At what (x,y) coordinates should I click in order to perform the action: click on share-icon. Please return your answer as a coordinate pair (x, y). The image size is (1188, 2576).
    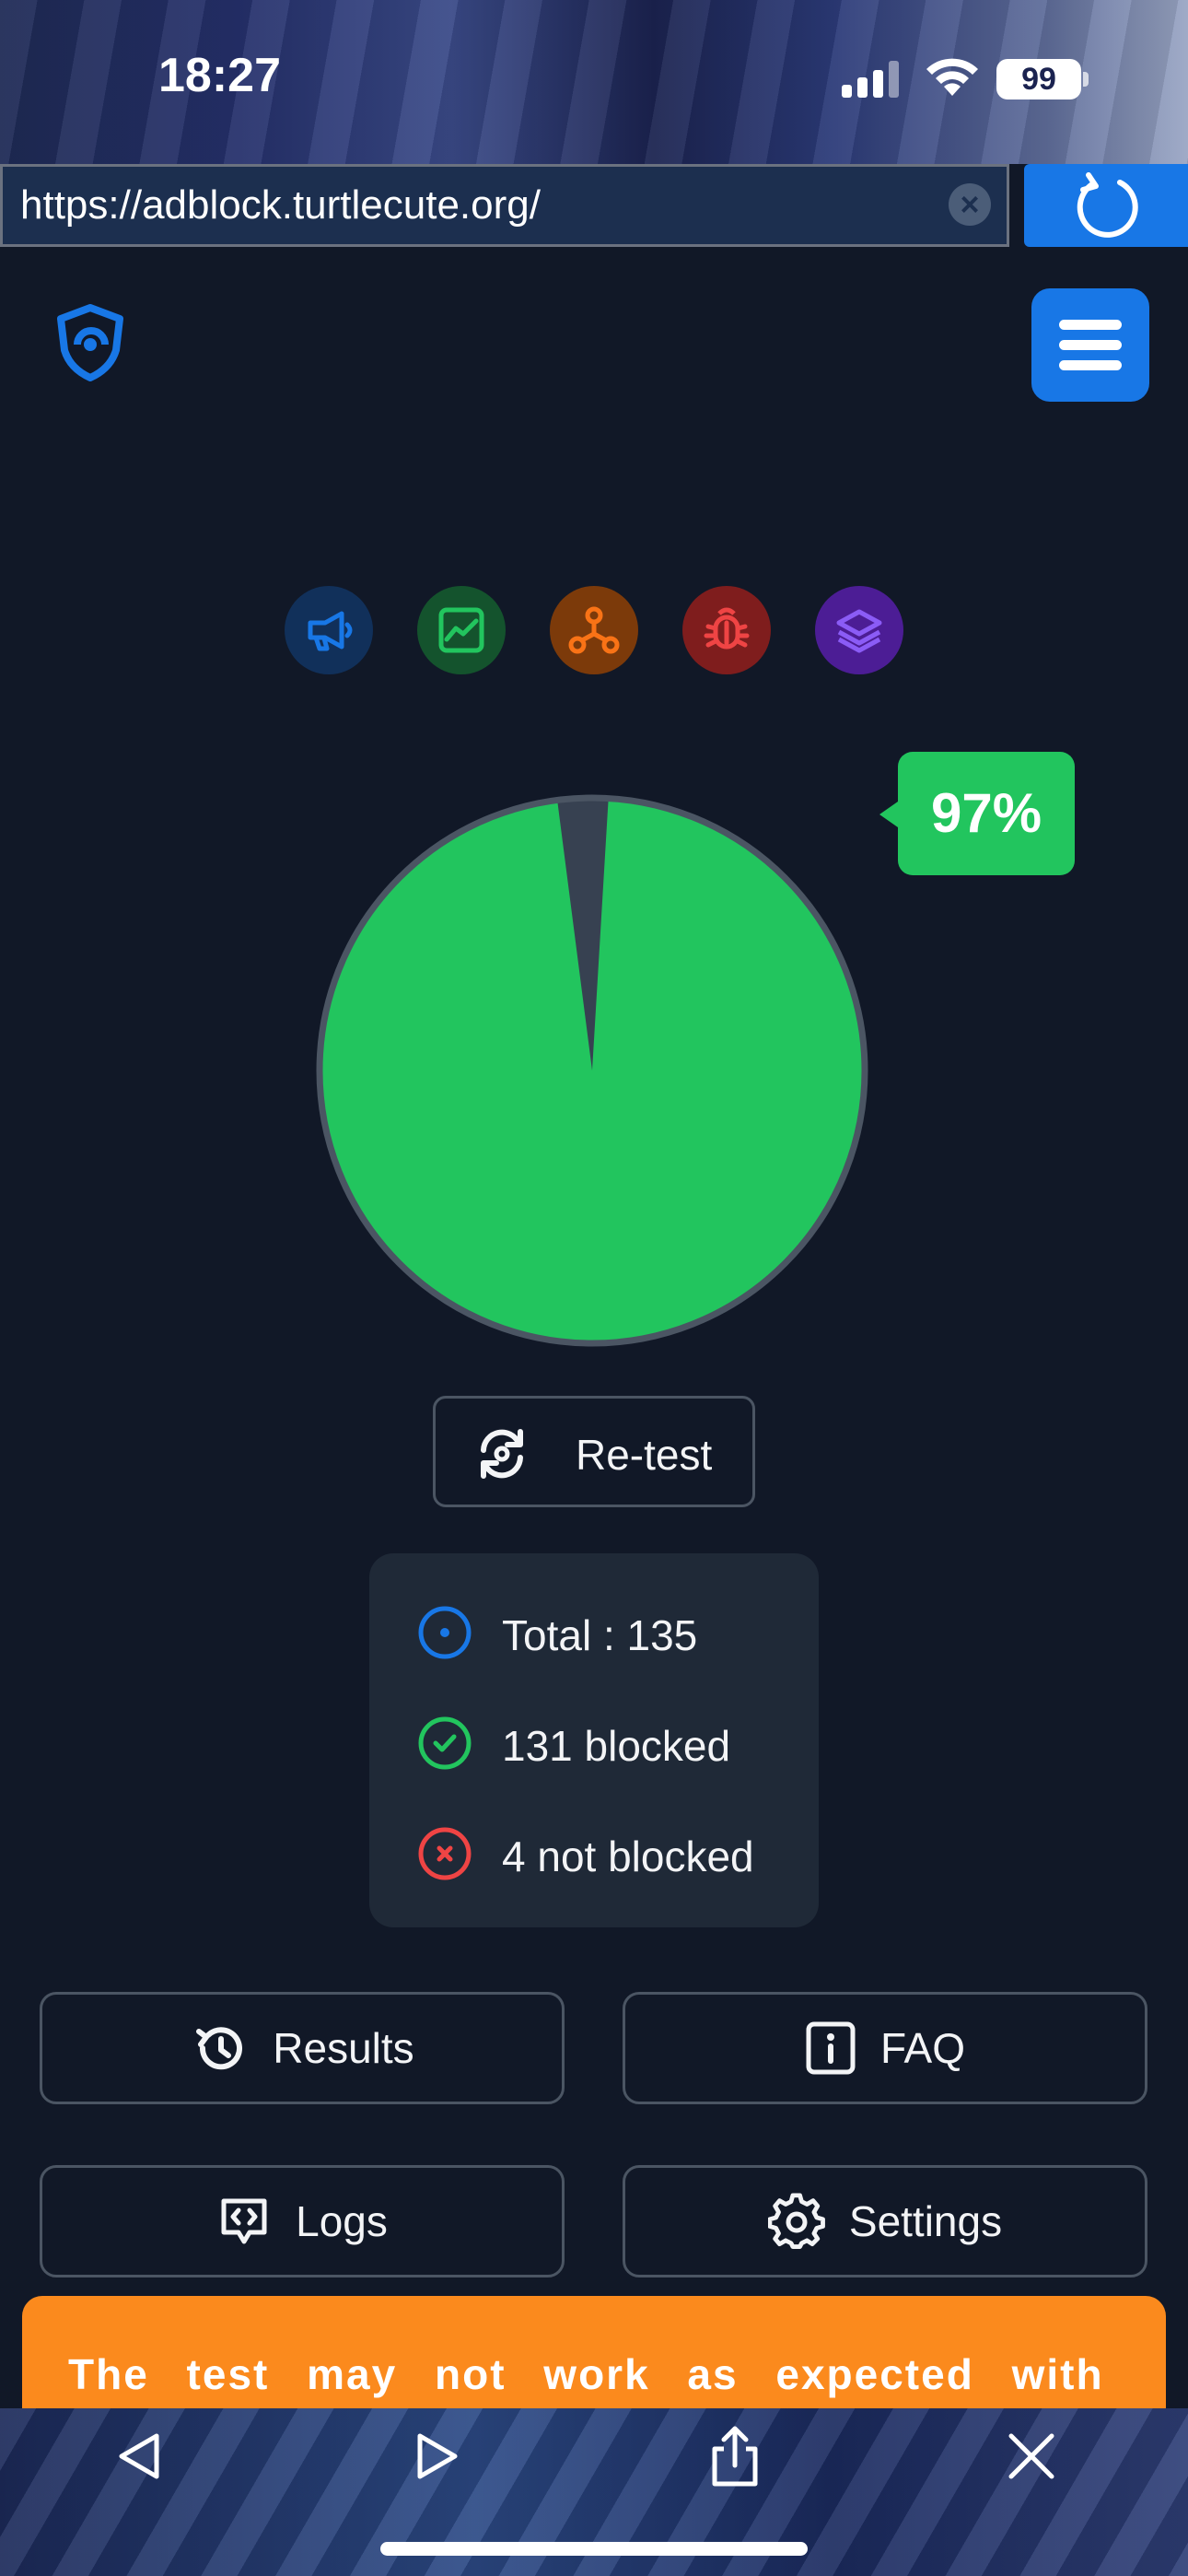
    Looking at the image, I should click on (735, 2456).